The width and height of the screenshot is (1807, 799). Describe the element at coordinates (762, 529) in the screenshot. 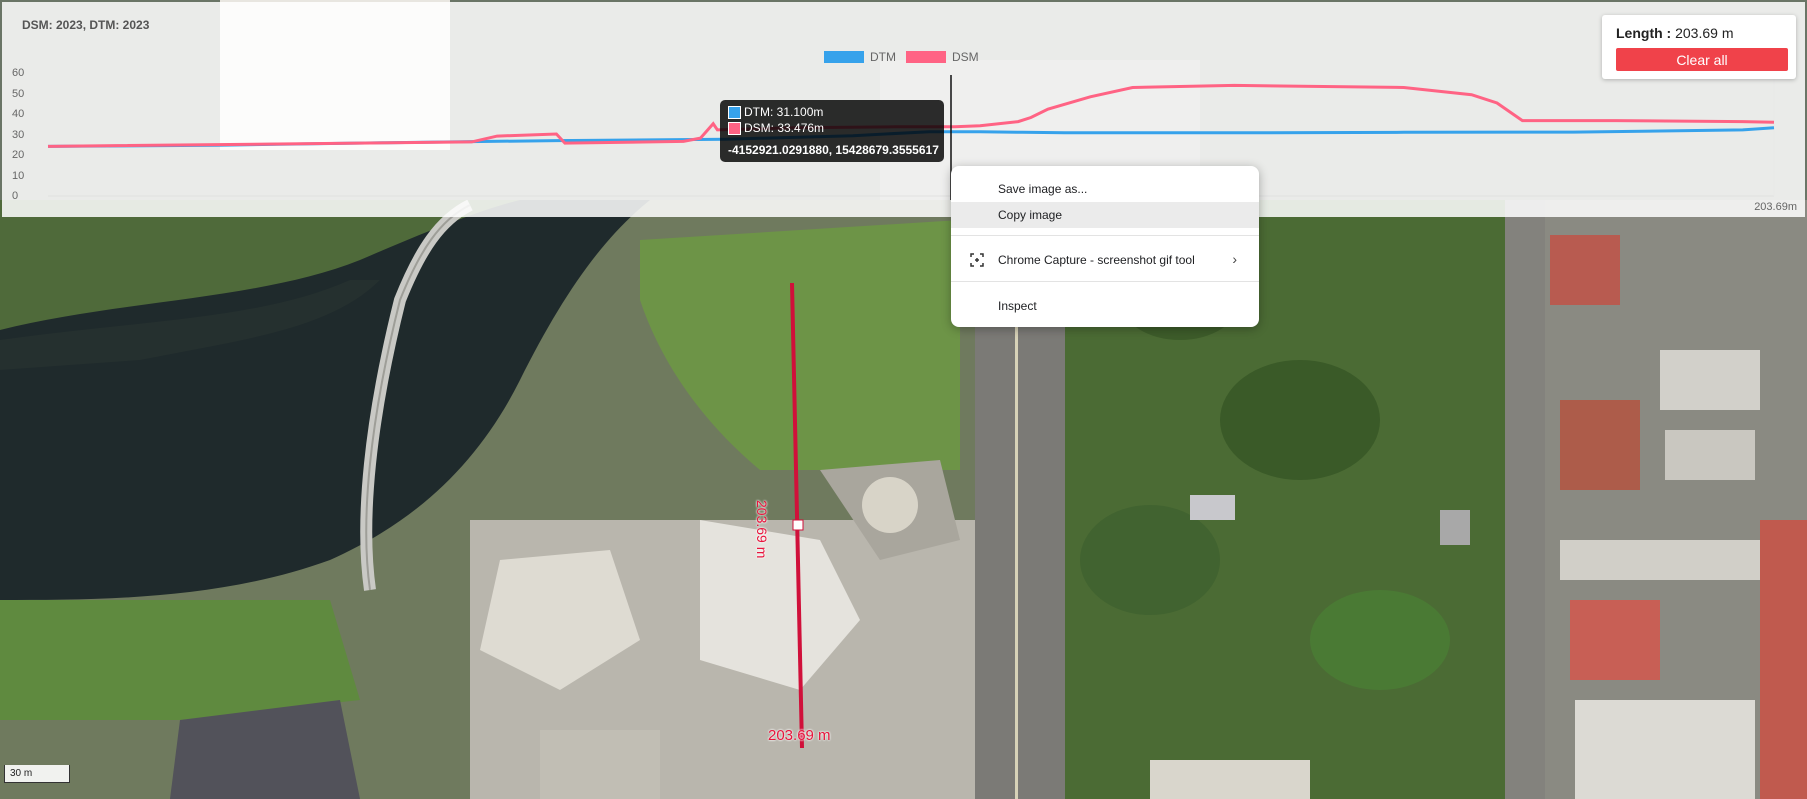

I see `measure-segment-label: 203.69 m` at that location.